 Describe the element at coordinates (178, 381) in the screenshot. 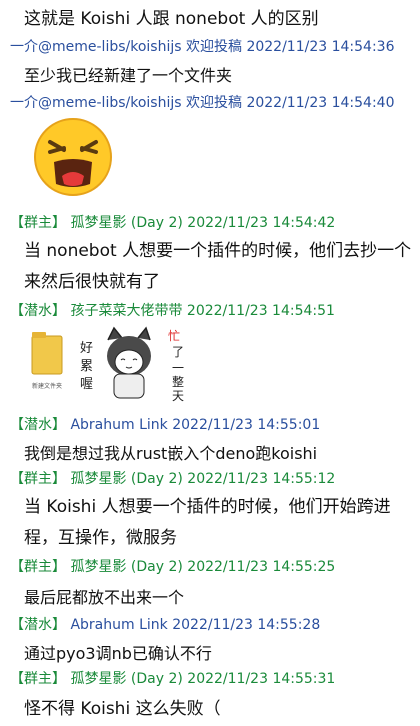

I see `svg-text: 整` at that location.